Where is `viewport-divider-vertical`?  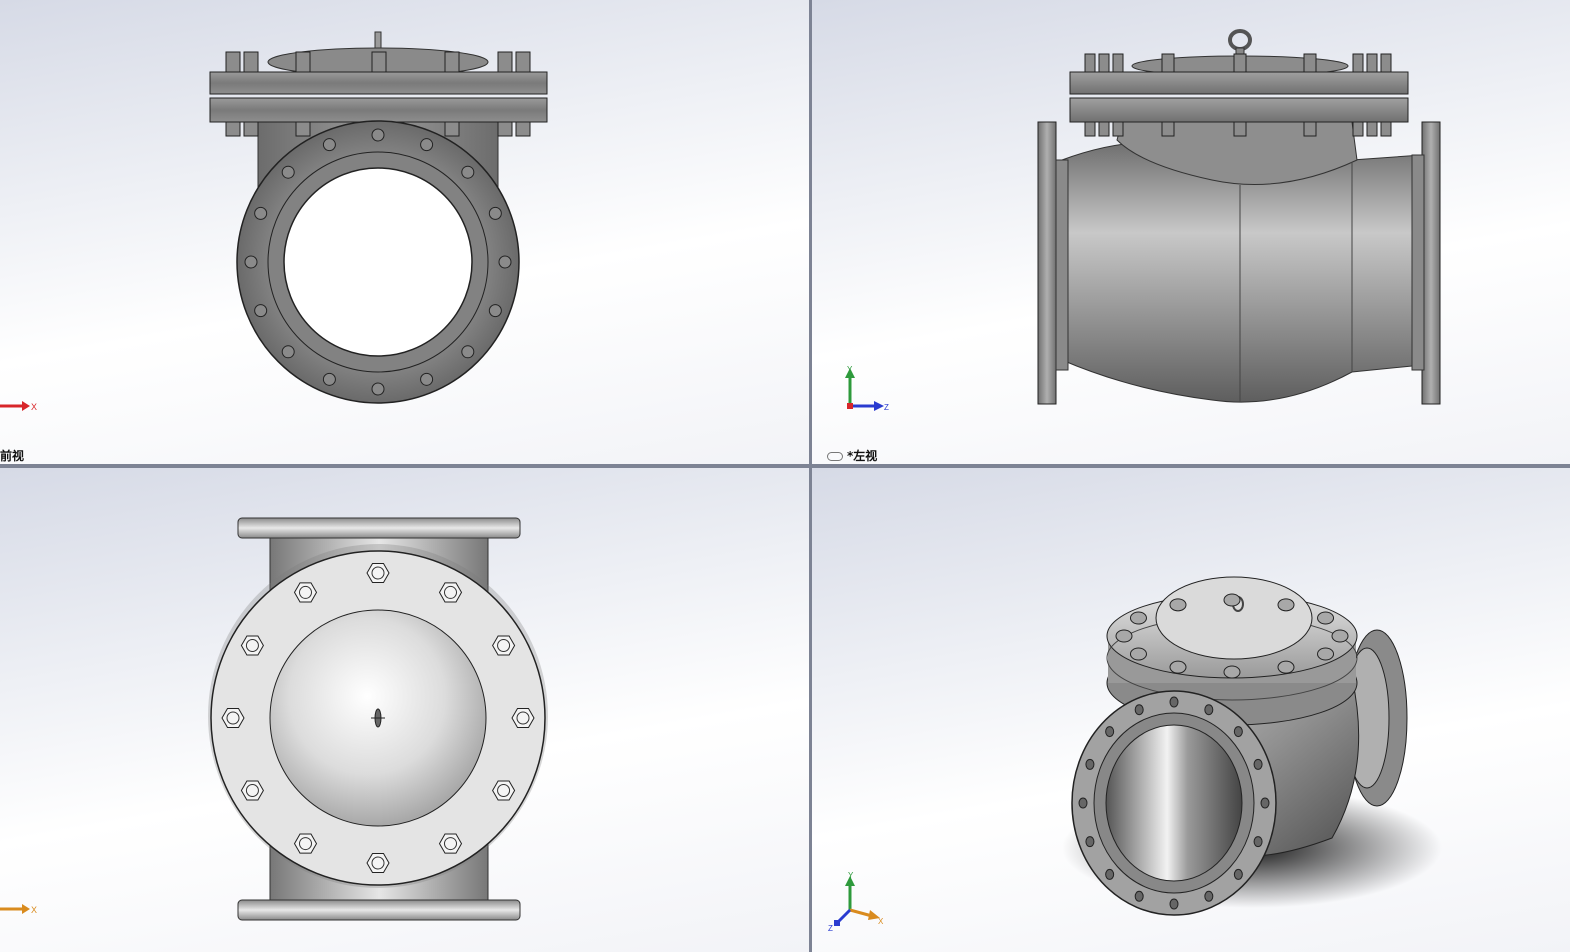
viewport-divider-vertical is located at coordinates (810, 476).